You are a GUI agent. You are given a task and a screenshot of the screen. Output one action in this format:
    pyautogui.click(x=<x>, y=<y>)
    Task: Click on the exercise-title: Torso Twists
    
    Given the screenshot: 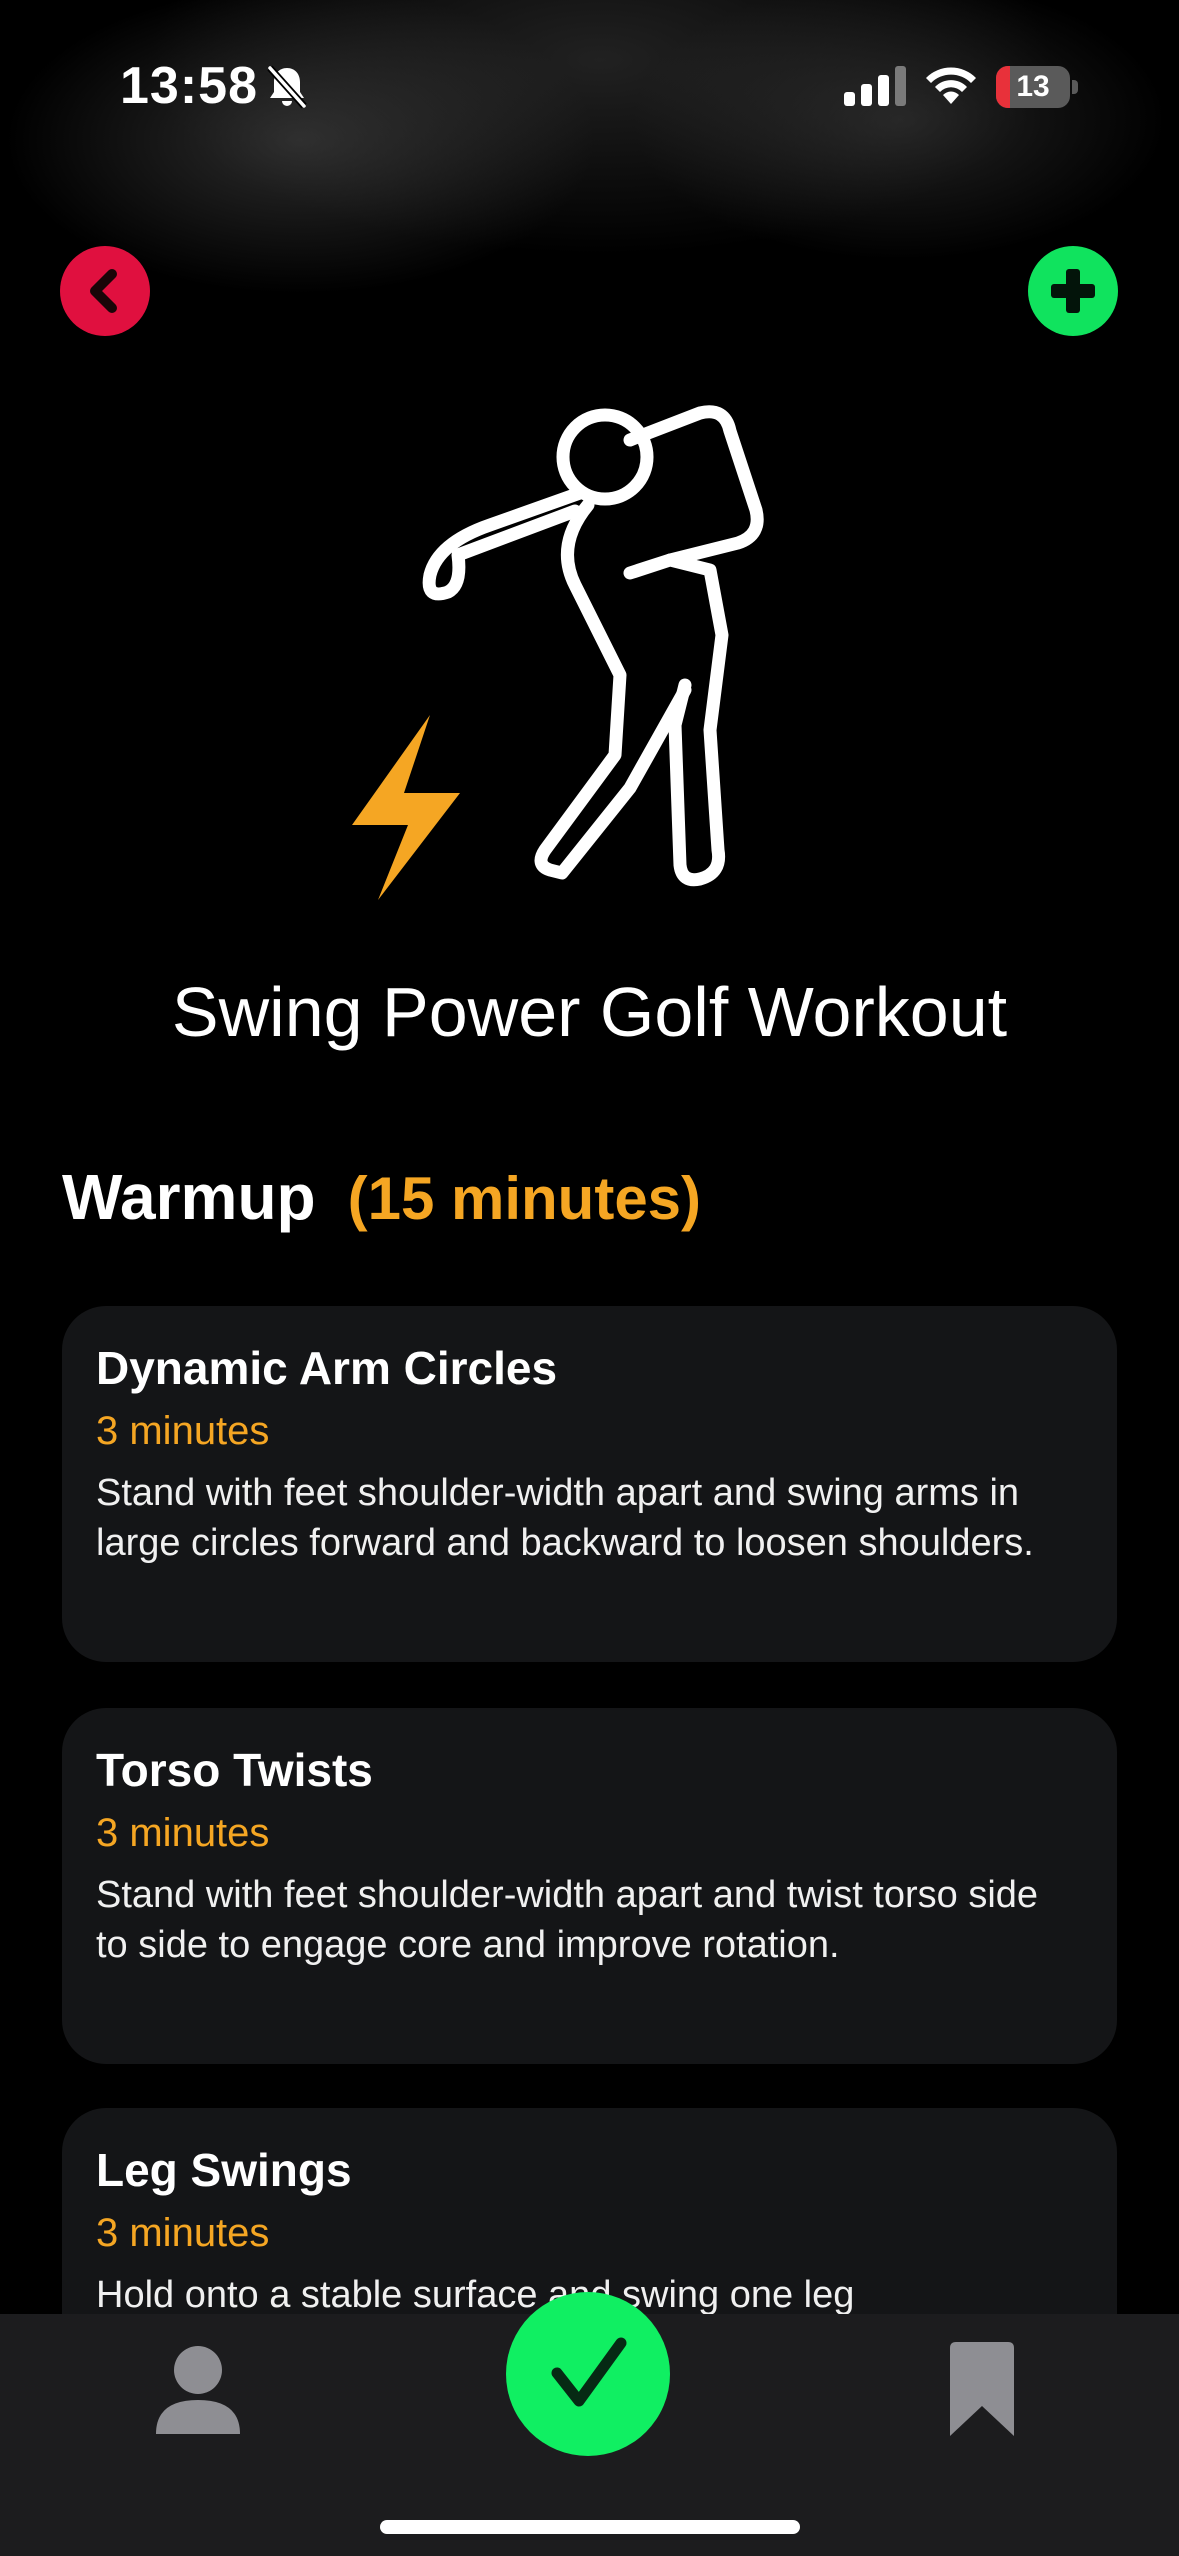 What is the action you would take?
    pyautogui.click(x=234, y=1770)
    